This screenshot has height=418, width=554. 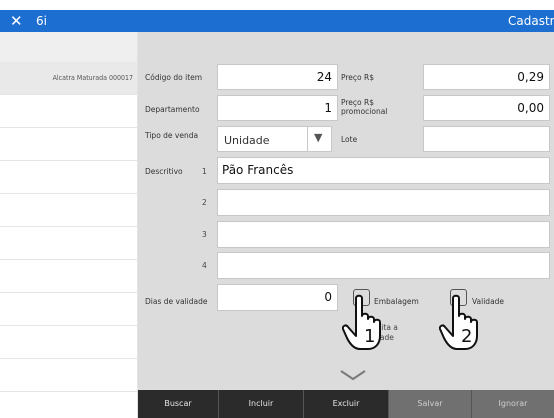 I want to click on list-header, so click(x=68, y=47).